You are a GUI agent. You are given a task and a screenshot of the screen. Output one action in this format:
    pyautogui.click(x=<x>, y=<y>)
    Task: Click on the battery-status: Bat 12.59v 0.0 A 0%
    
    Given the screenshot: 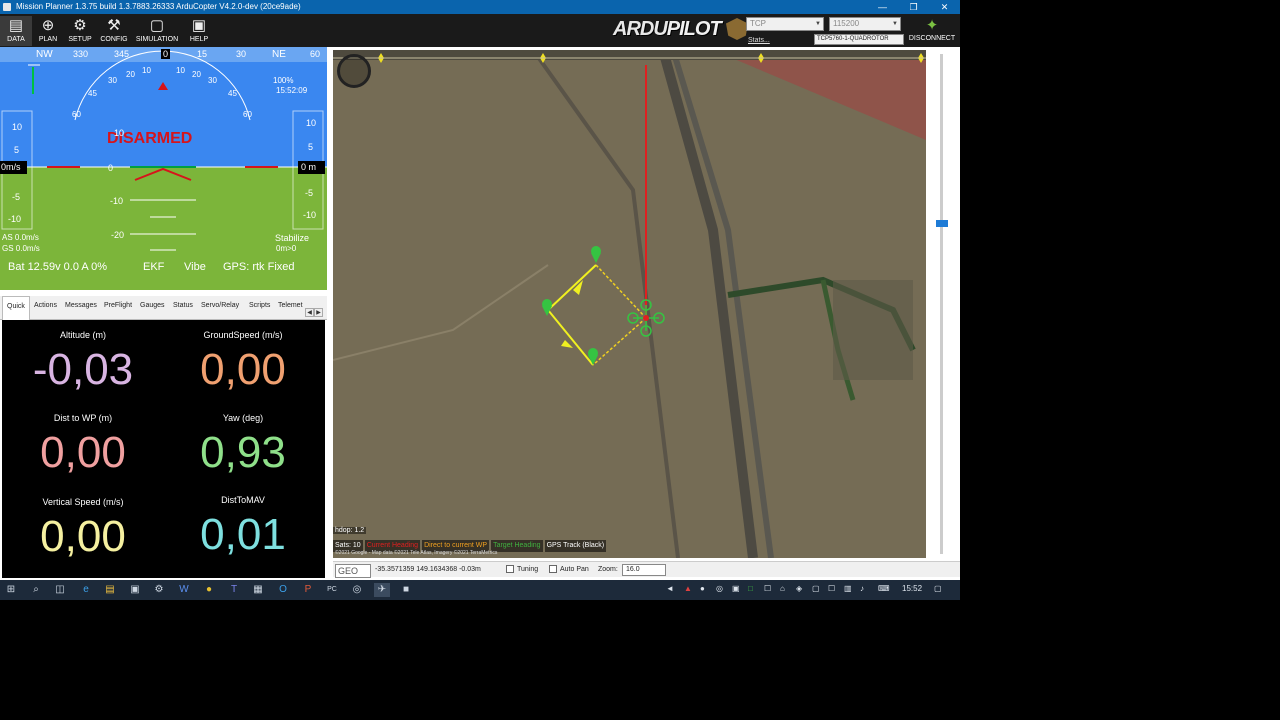 What is the action you would take?
    pyautogui.click(x=57, y=267)
    